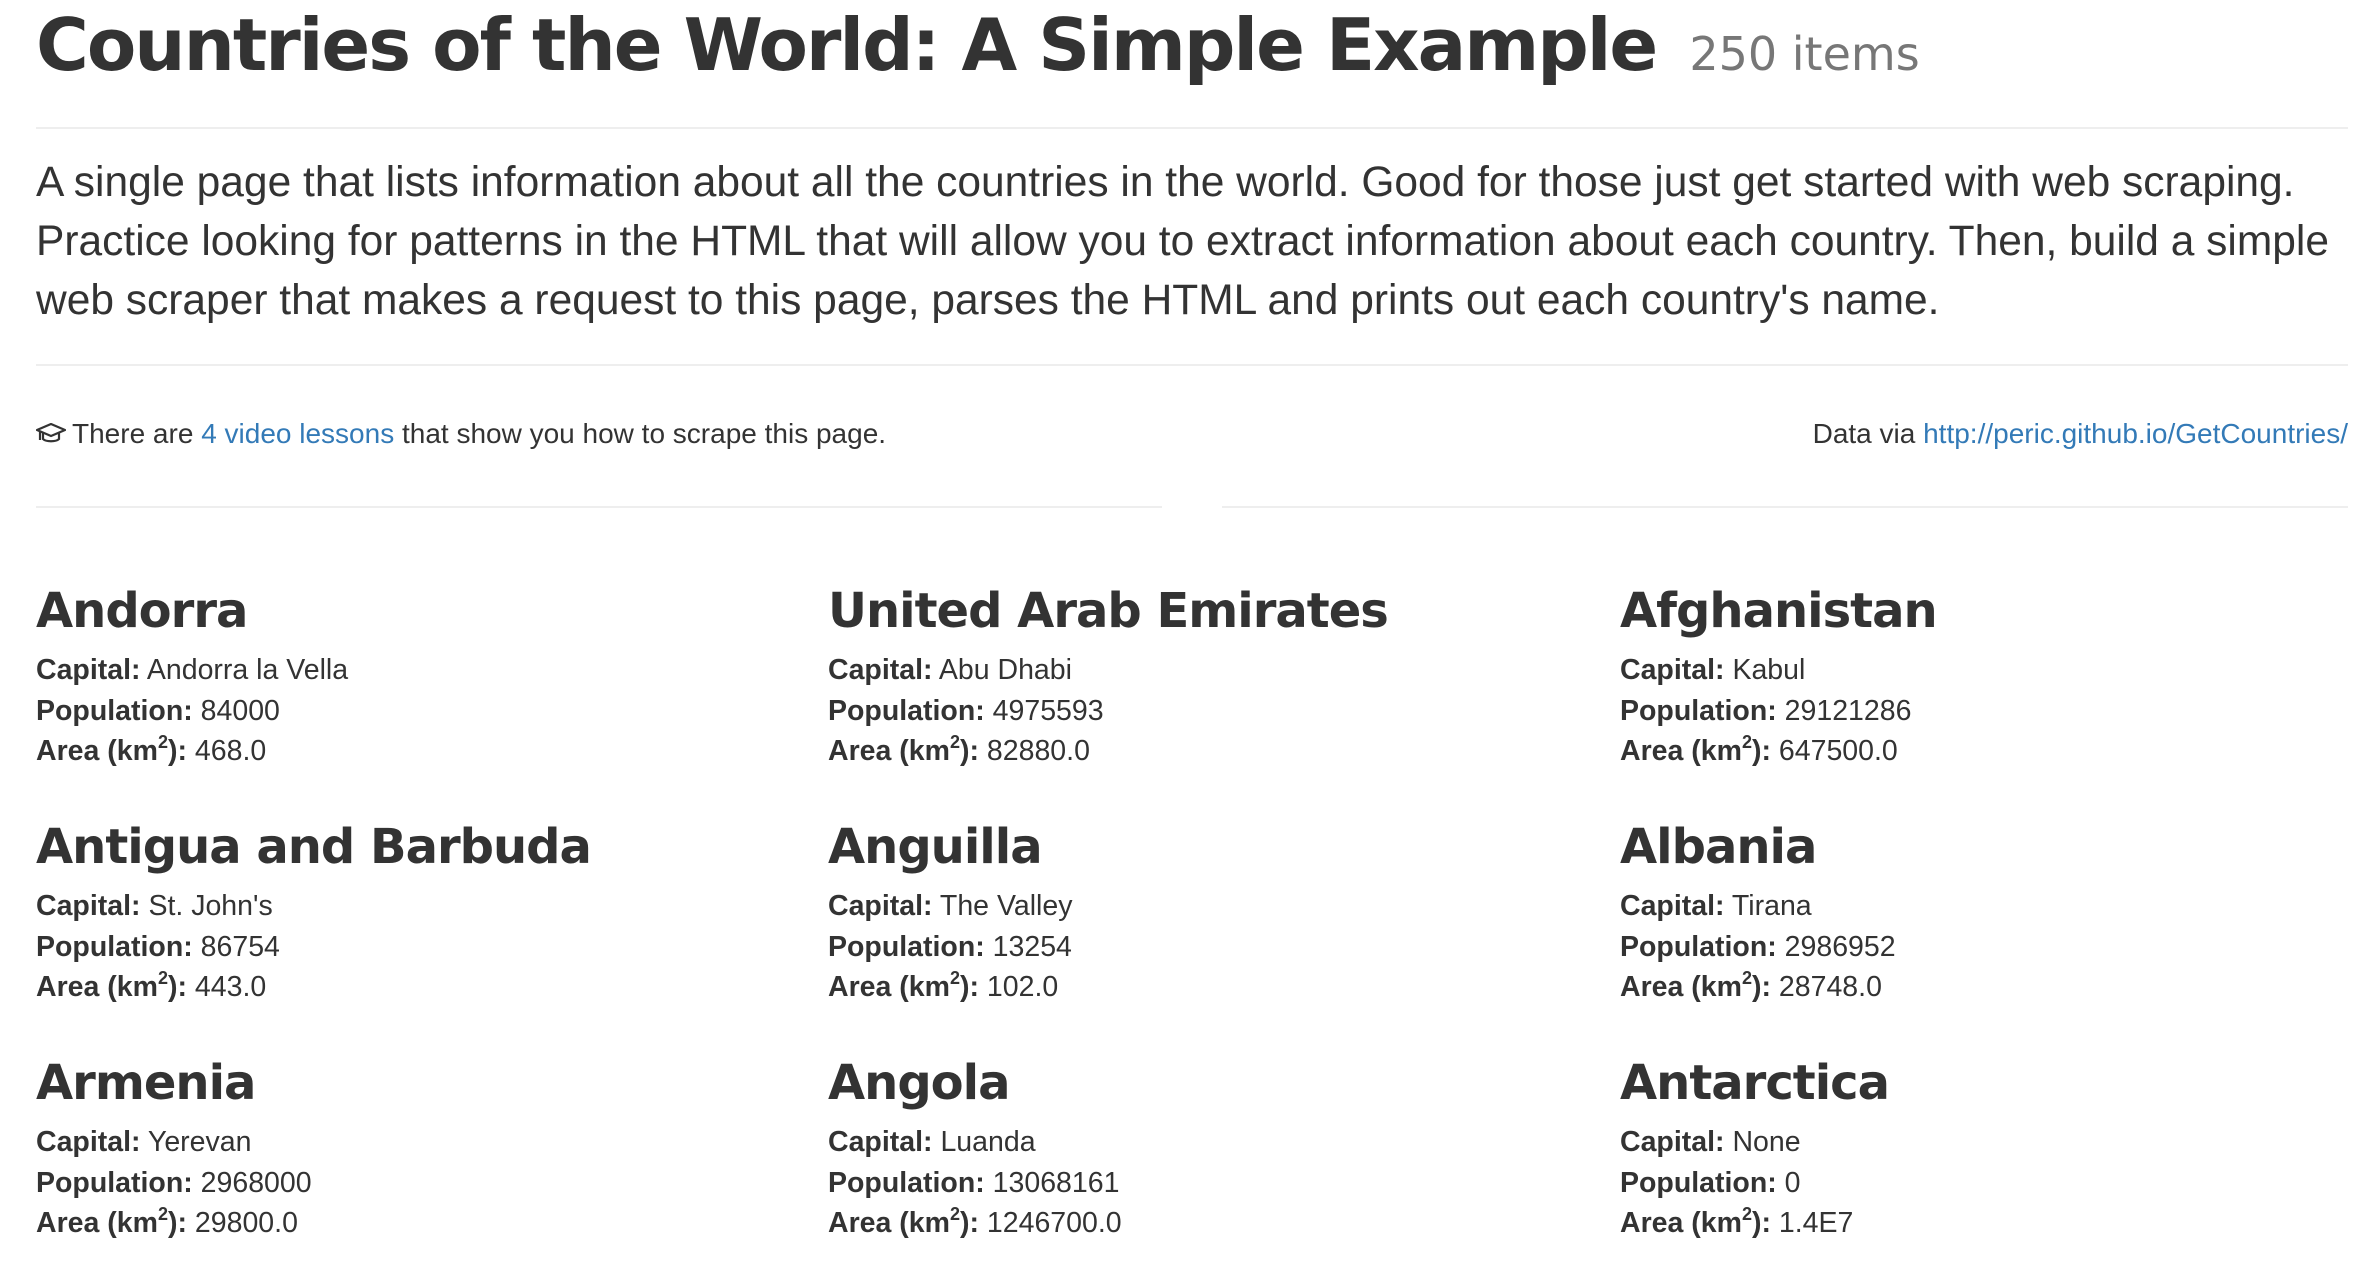 Image resolution: width=2378 pixels, height=1288 pixels. What do you see at coordinates (1984, 987) in the screenshot?
I see `area-row: Area (km2): 28748.0` at bounding box center [1984, 987].